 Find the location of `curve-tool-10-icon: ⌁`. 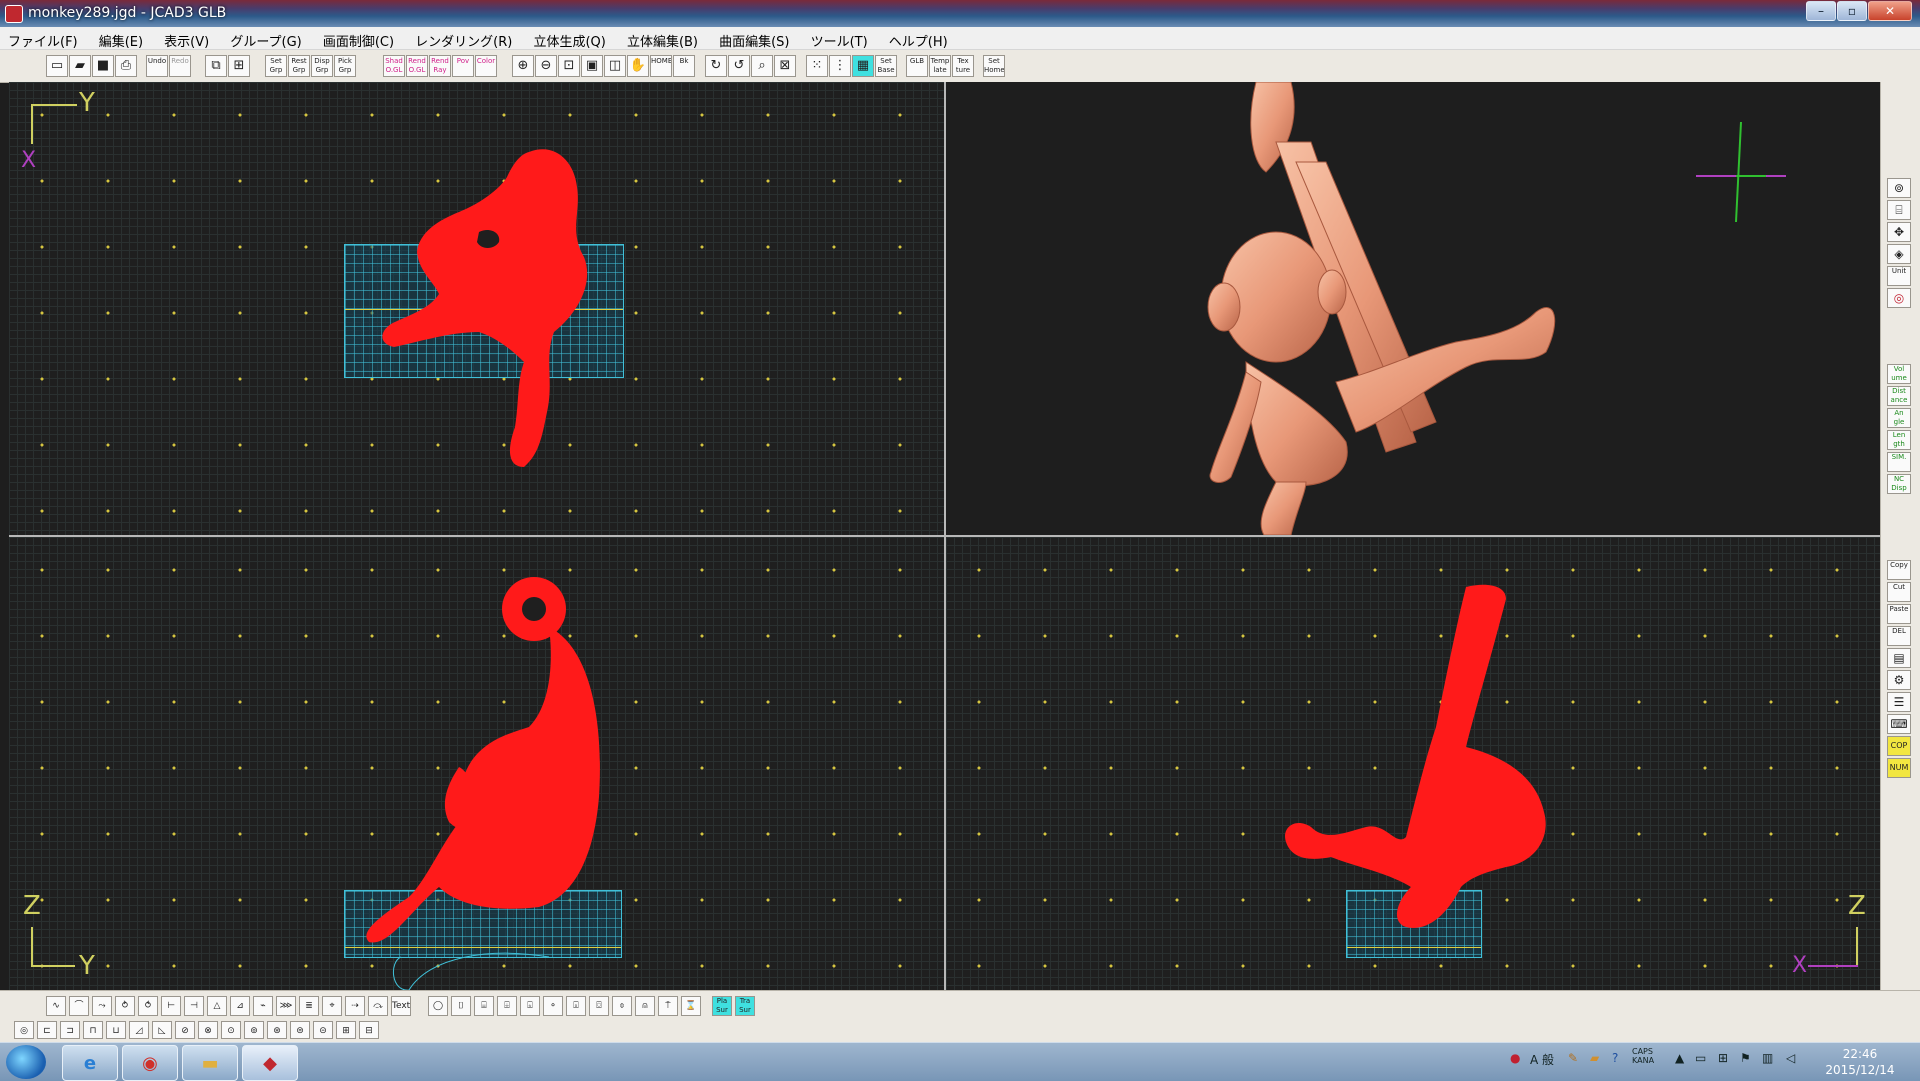

curve-tool-10-icon: ⌁ is located at coordinates (263, 1006).